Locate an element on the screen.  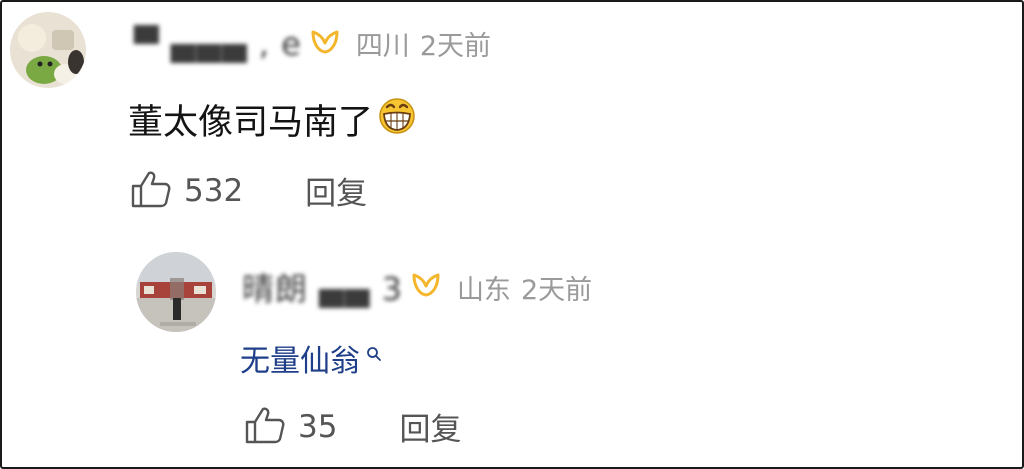
like-count: 532 is located at coordinates (214, 190).